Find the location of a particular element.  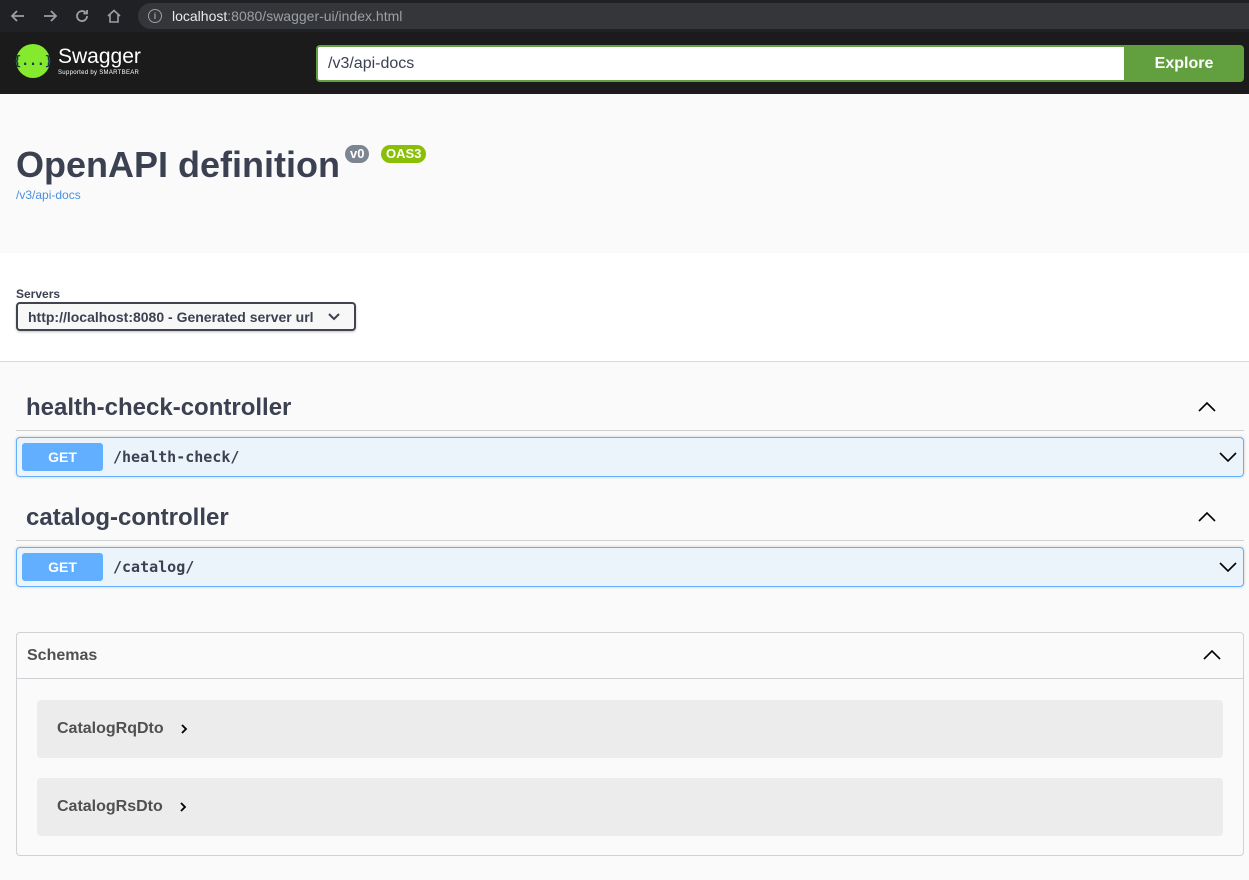

reload-icon is located at coordinates (82, 16).